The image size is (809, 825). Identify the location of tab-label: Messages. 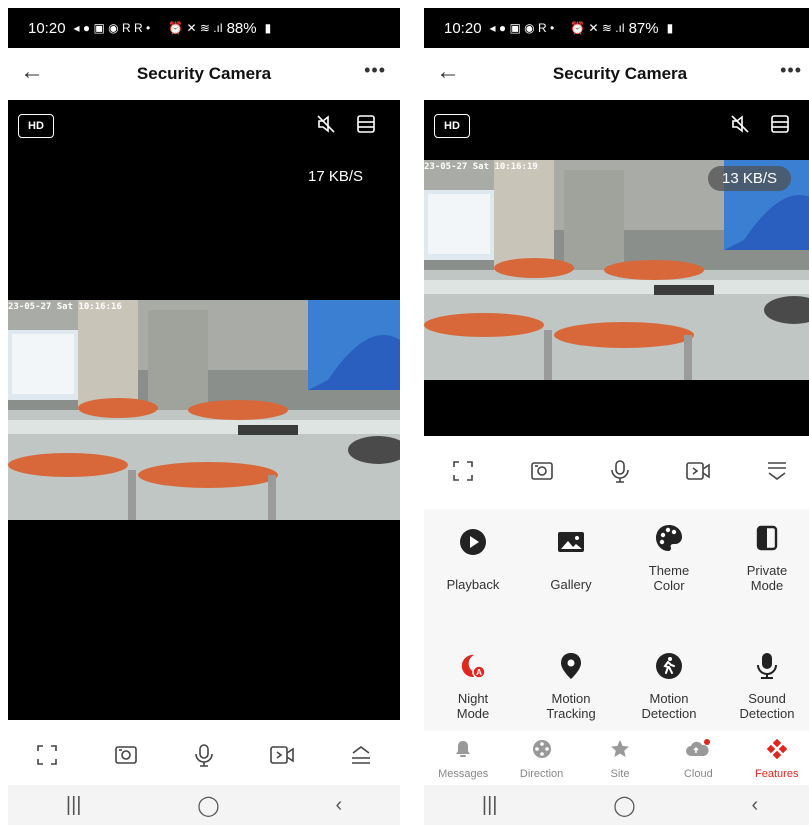
(463, 774).